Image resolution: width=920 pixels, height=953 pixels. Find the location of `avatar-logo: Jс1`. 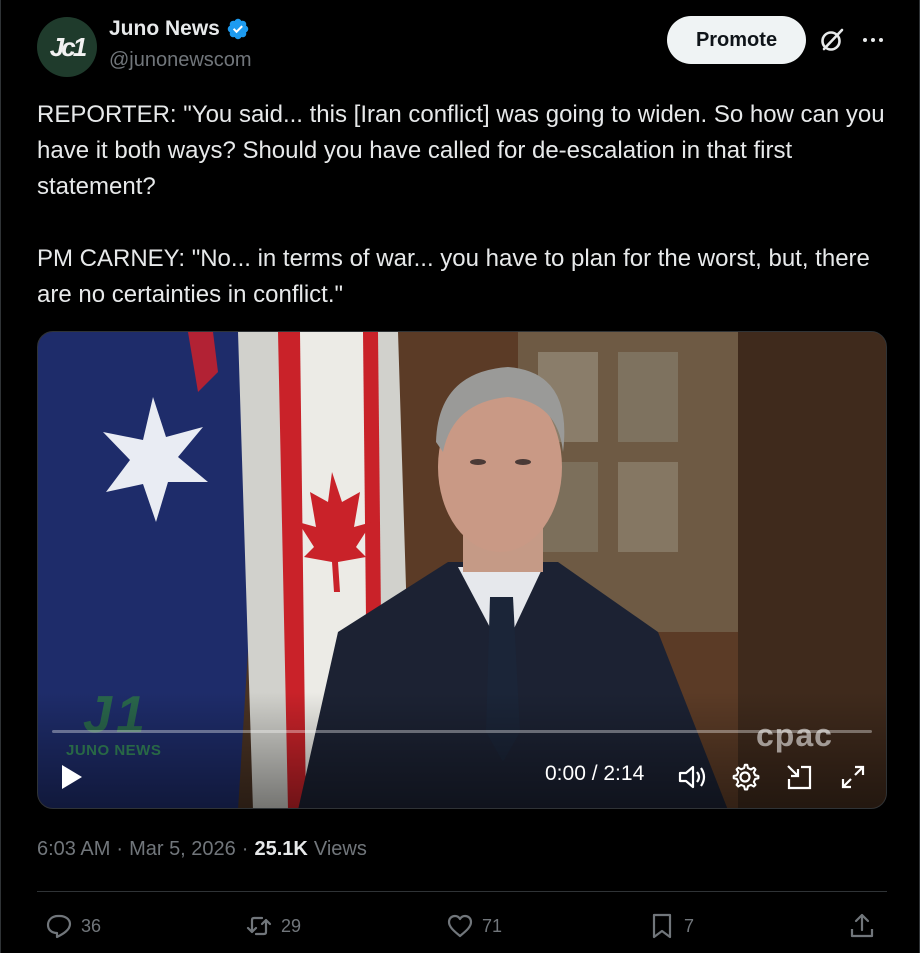

avatar-logo: Jс1 is located at coordinates (68, 46).